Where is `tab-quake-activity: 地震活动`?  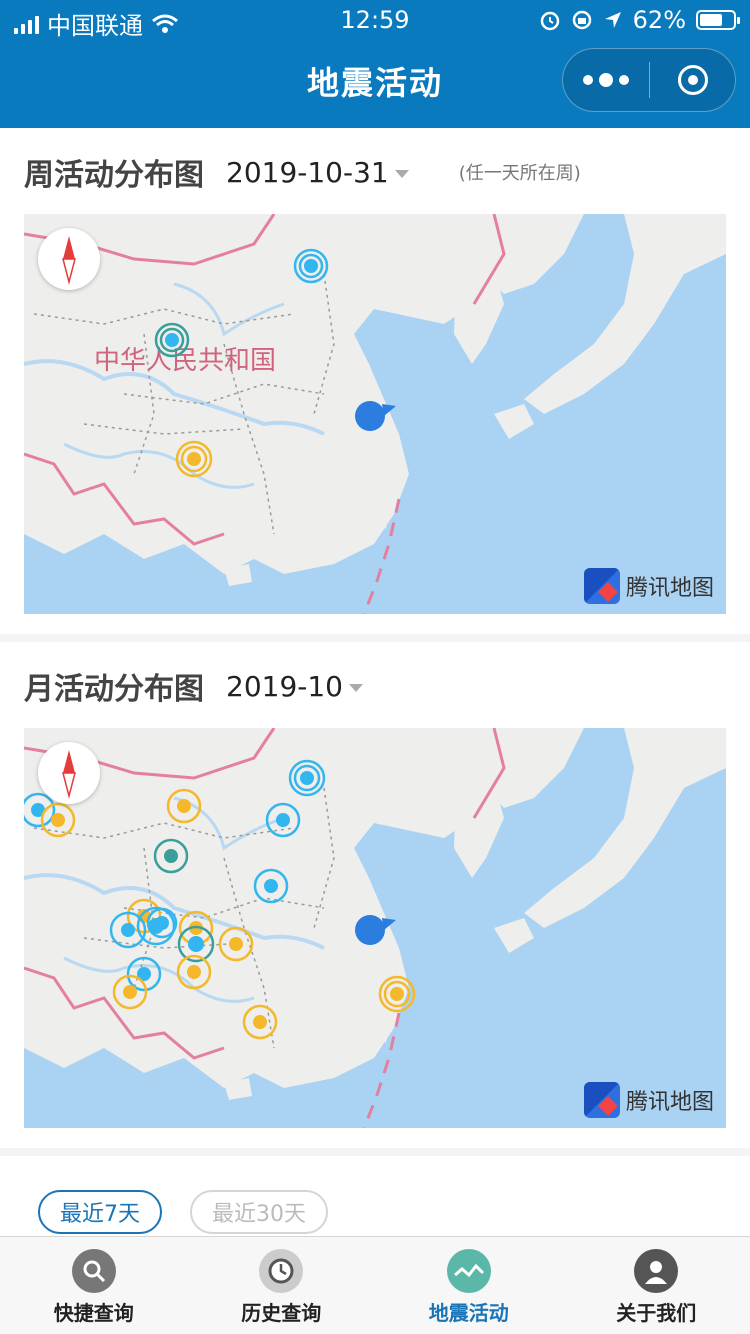 tab-quake-activity: 地震活动 is located at coordinates (469, 1285).